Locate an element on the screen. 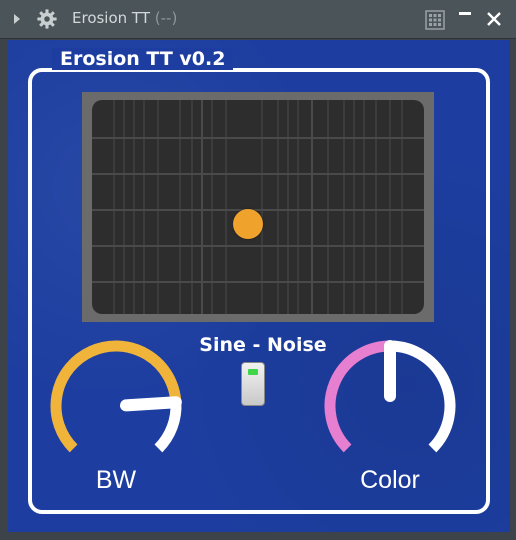  window-title-subtitle: (--) is located at coordinates (166, 18).